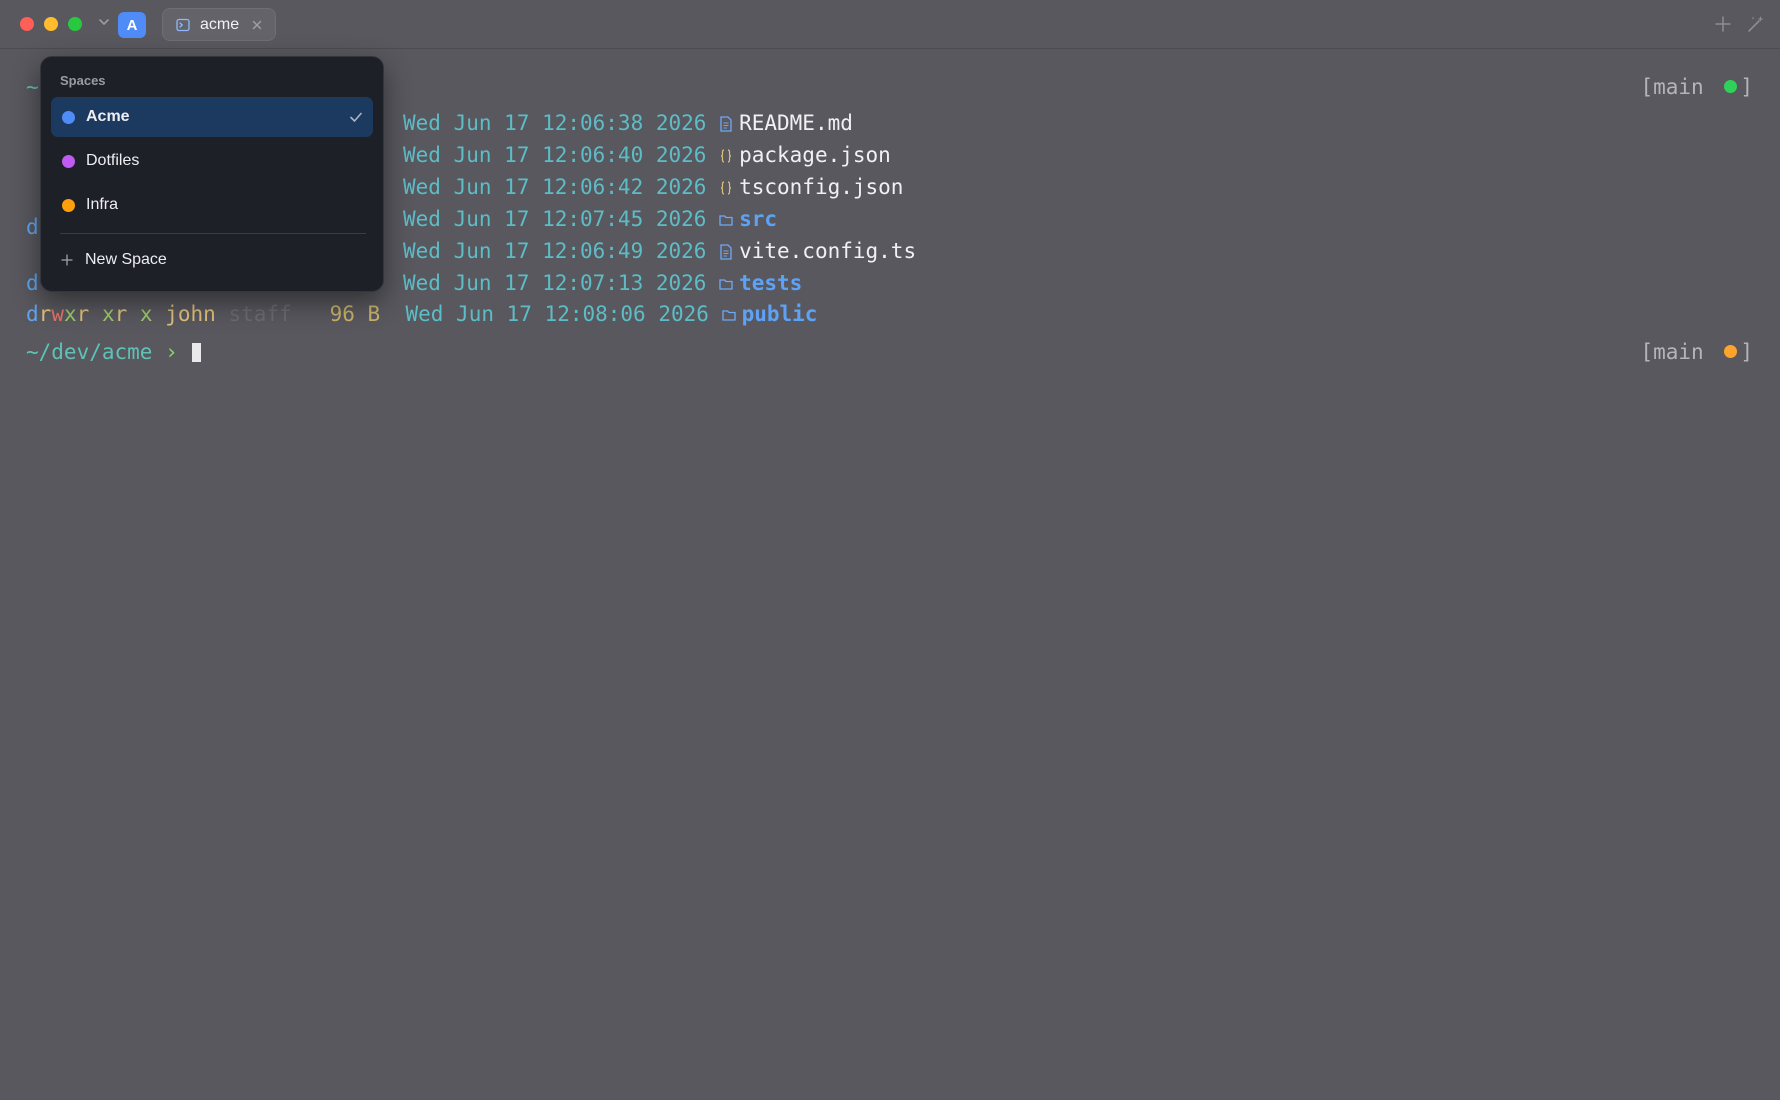  I want to click on spaces-dropdown: Spaces Acme Dotfiles Infra New Space, so click(212, 174).